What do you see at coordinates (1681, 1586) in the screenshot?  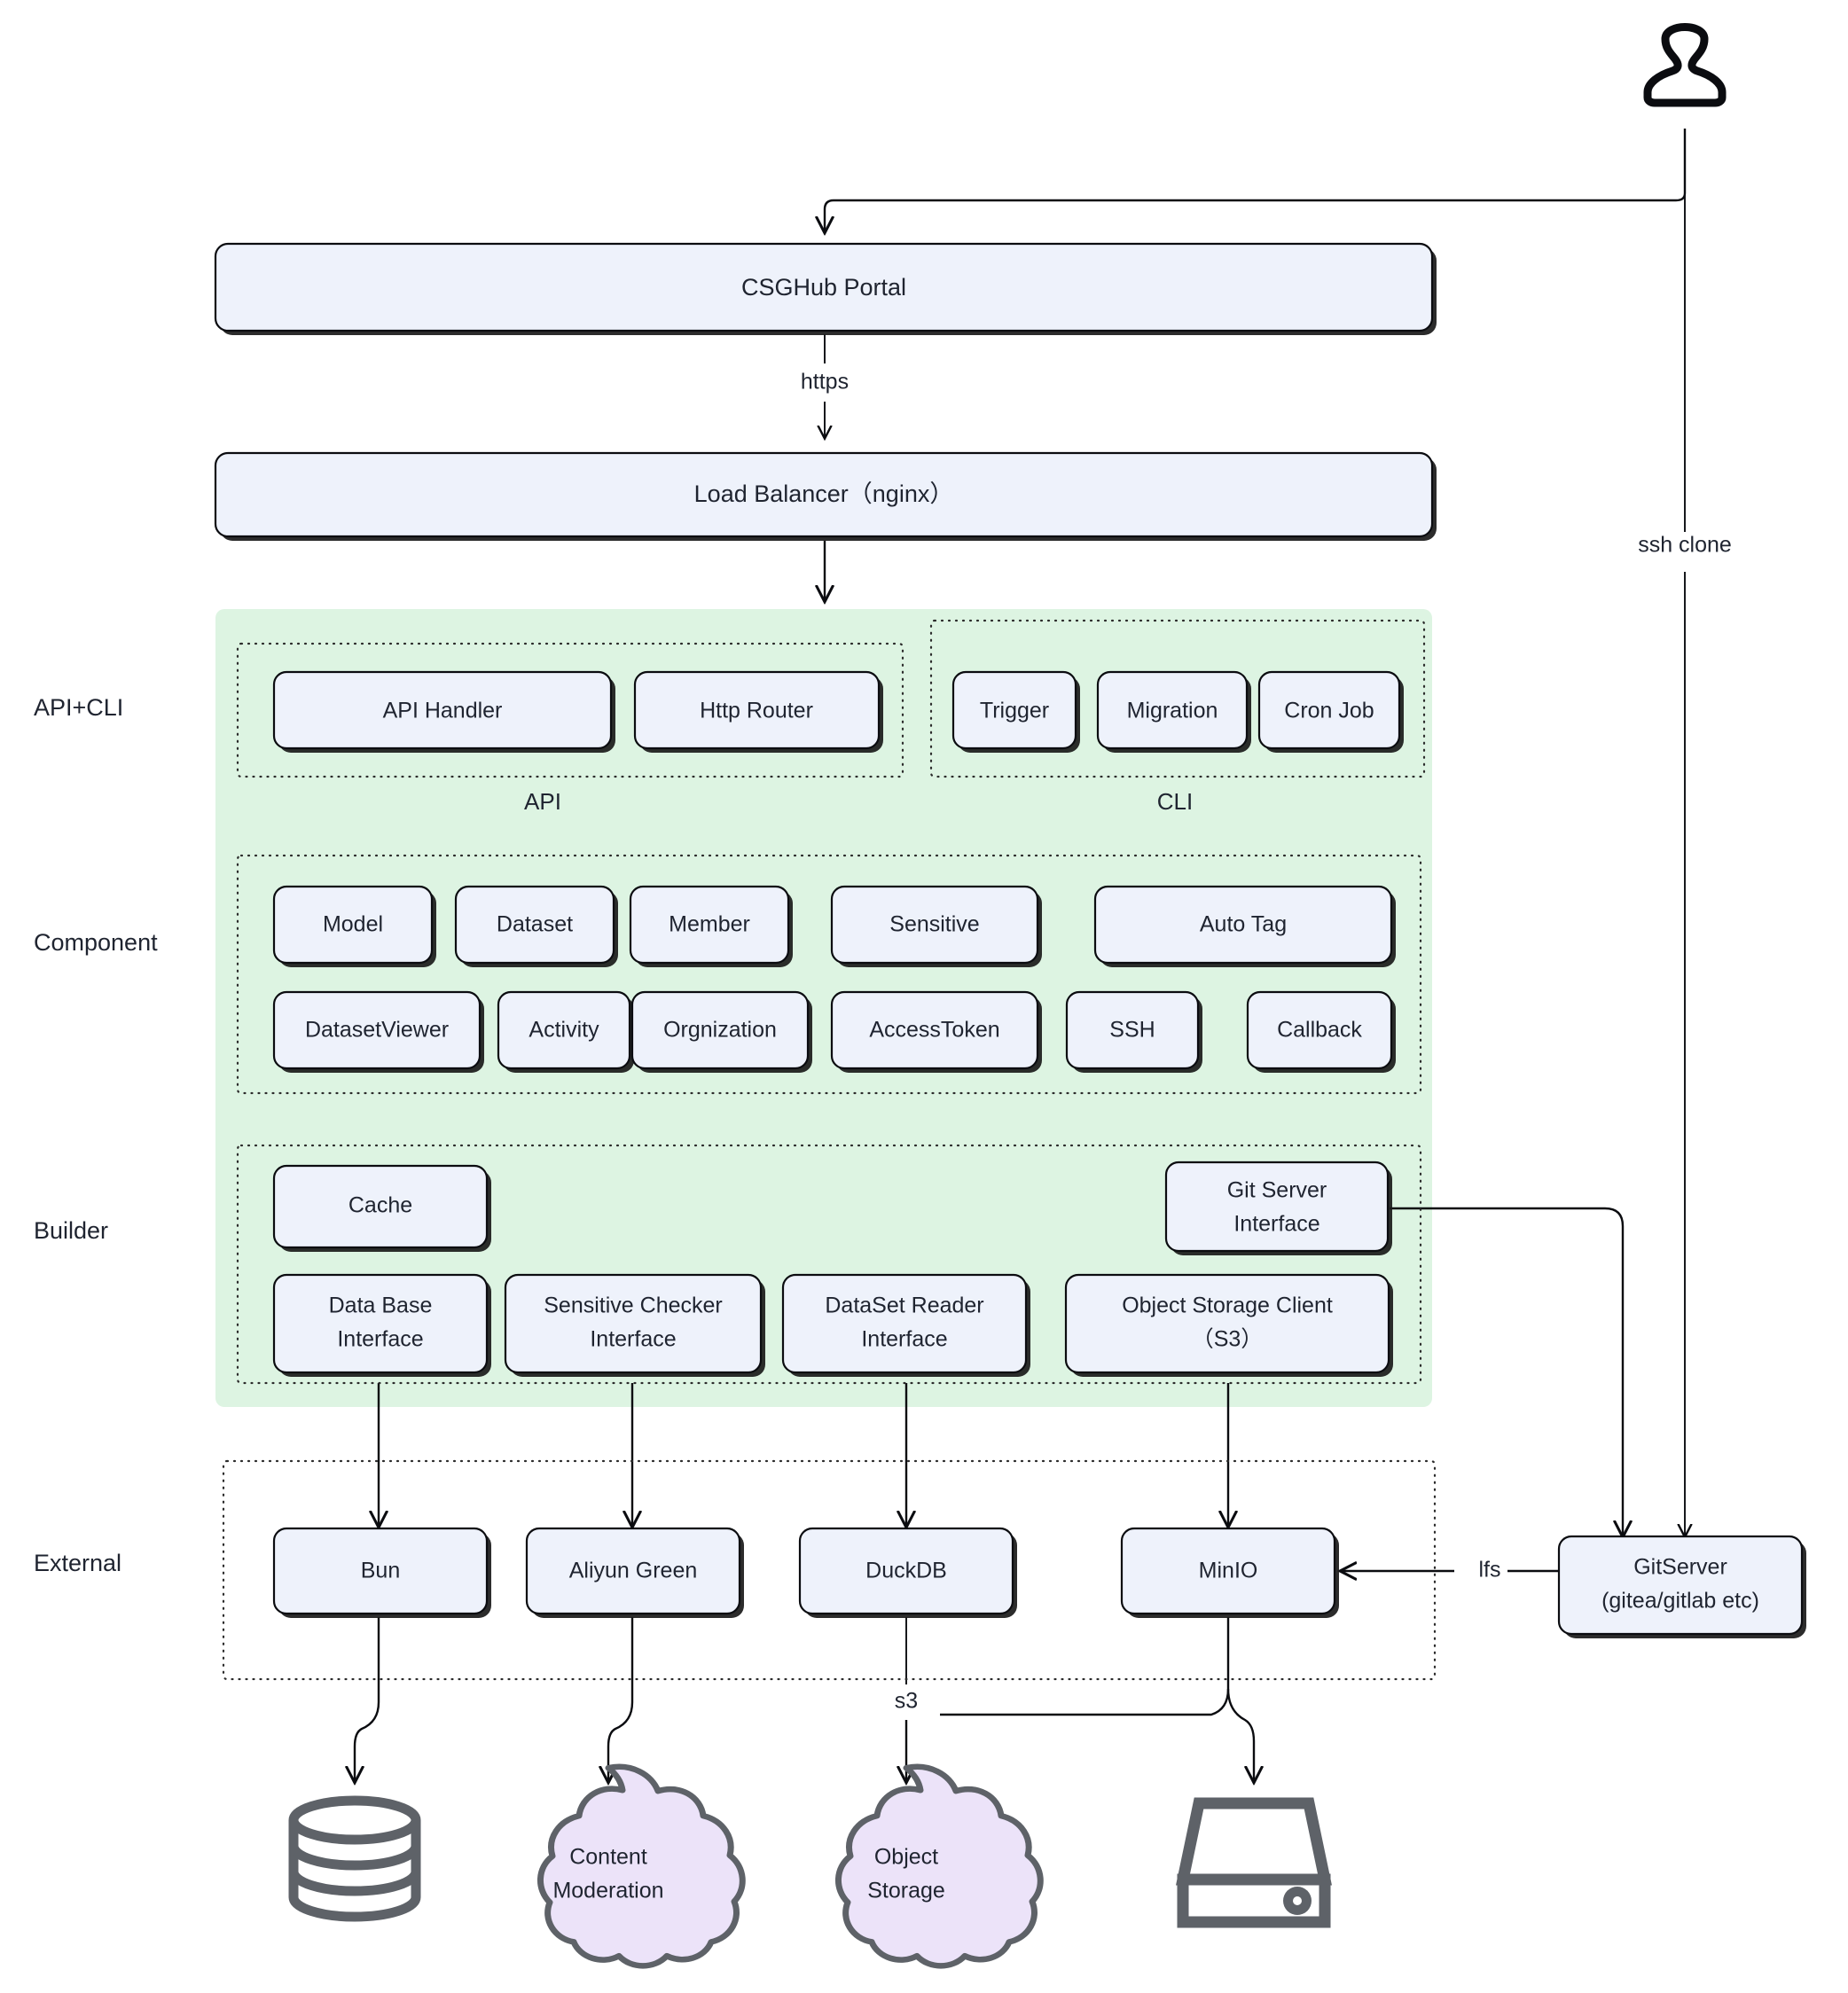 I see `node-gitserver: GitServer (gitea/gitlab etc)` at bounding box center [1681, 1586].